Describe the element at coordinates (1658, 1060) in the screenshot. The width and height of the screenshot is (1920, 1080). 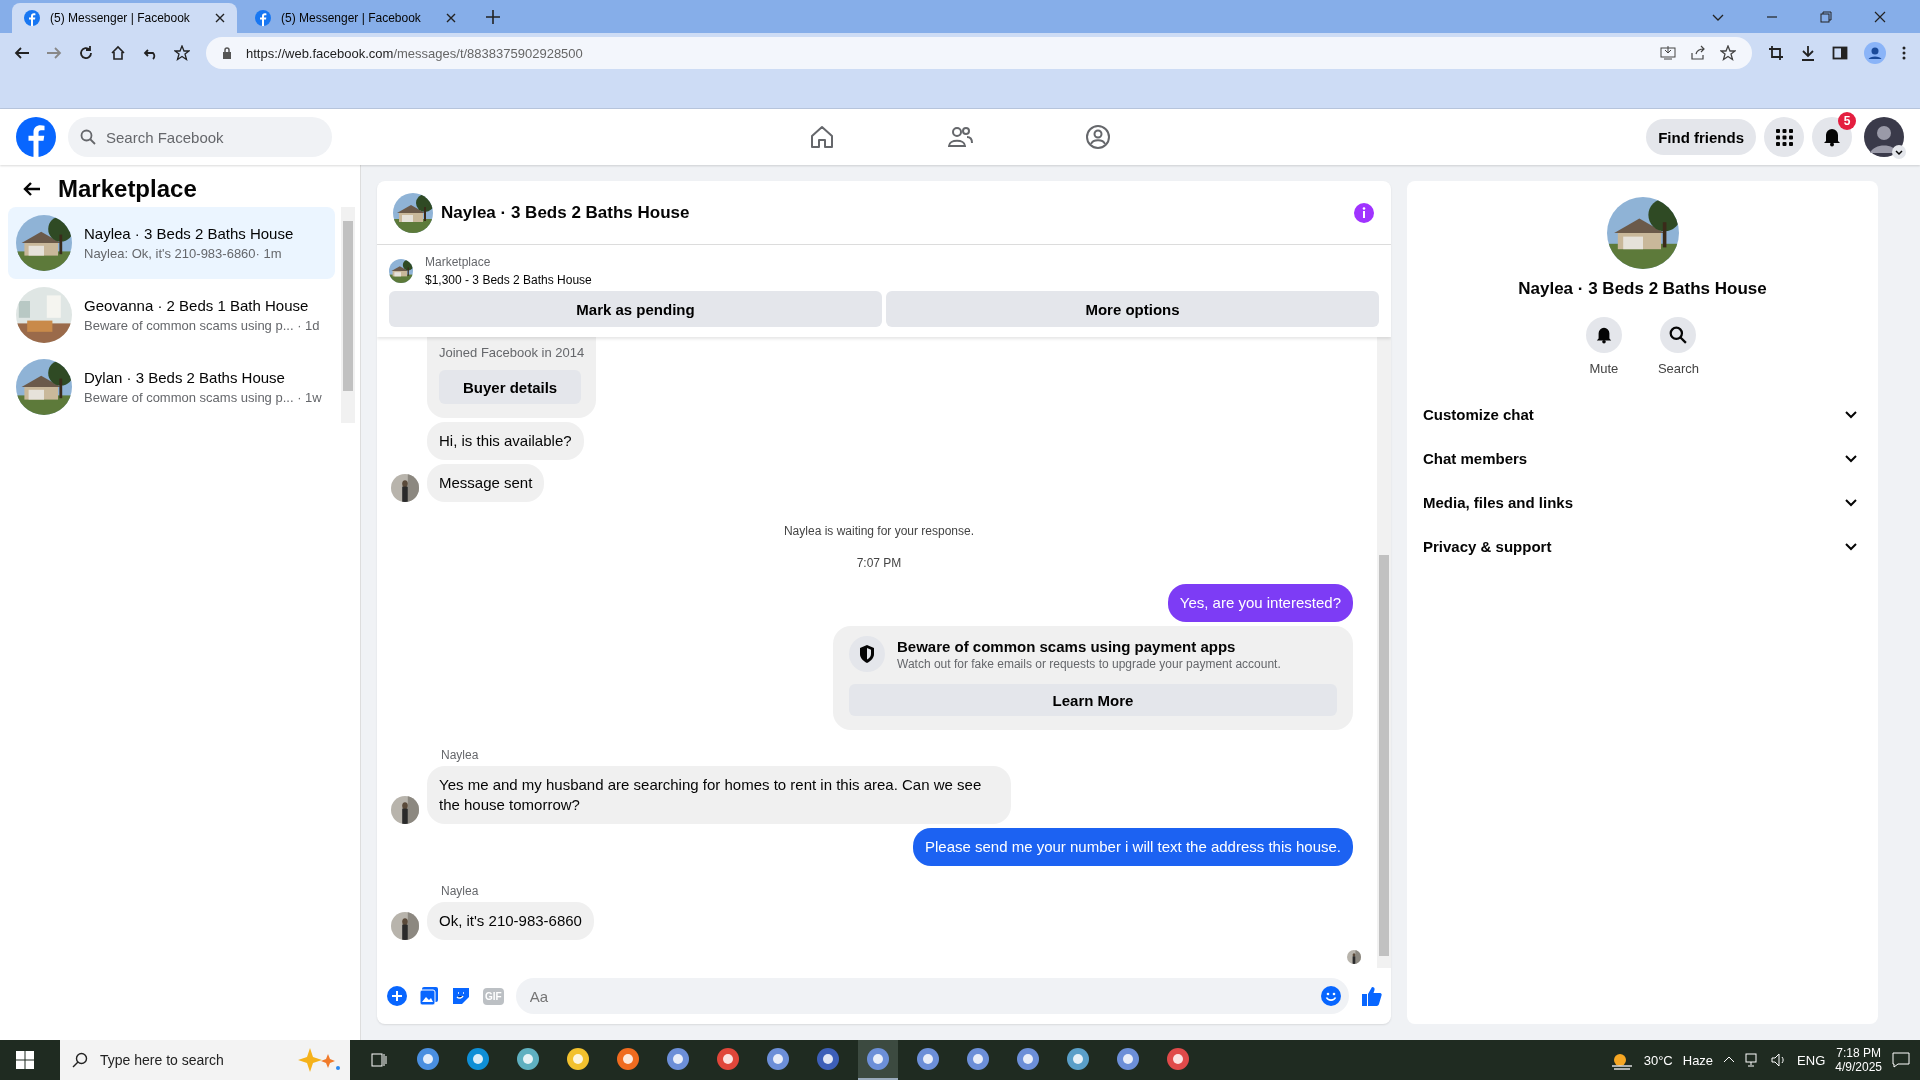
I see `temperature: 30°C` at that location.